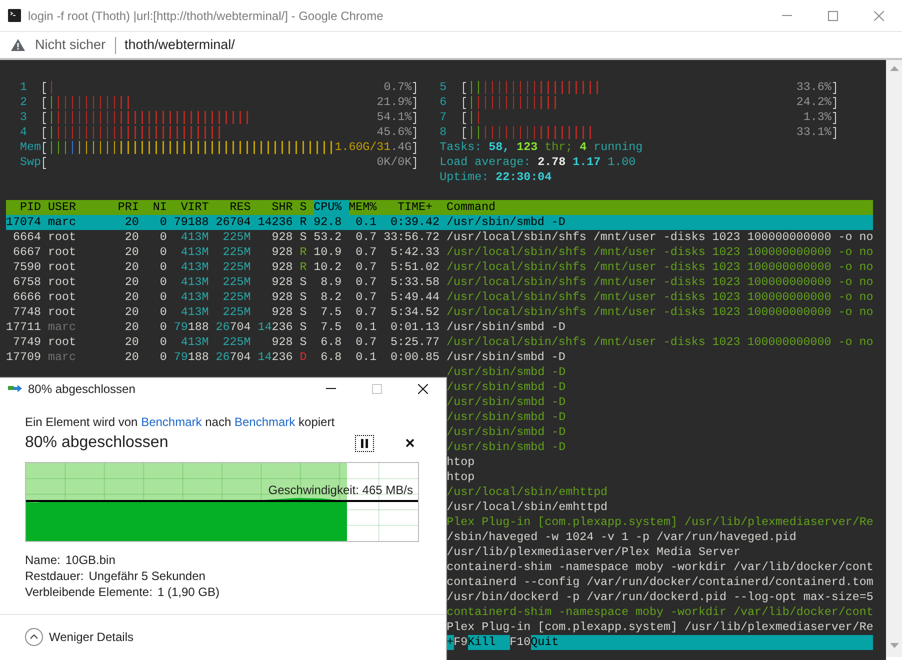 Image resolution: width=902 pixels, height=660 pixels. I want to click on progress-status: 80% abgeschlossen, so click(96, 443).